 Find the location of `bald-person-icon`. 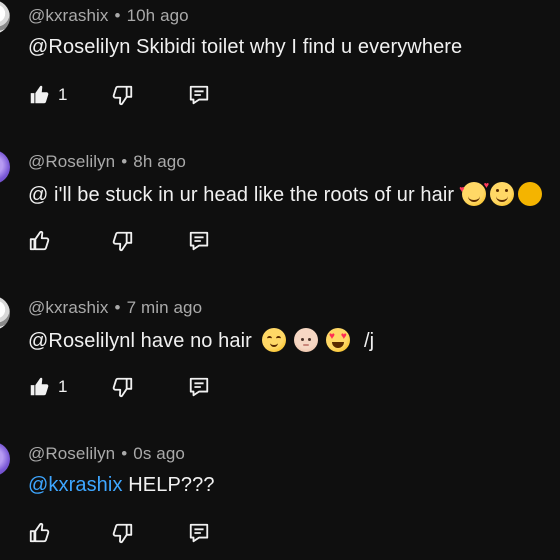

bald-person-icon is located at coordinates (305, 340).